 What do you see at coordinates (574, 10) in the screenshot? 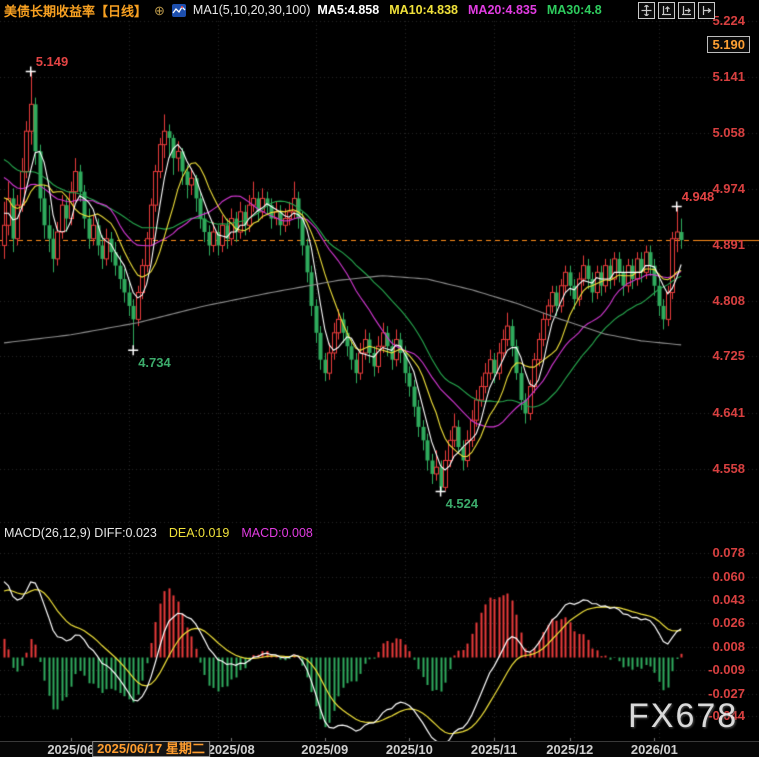
I see `ma-legend-value: MA30:4.8` at bounding box center [574, 10].